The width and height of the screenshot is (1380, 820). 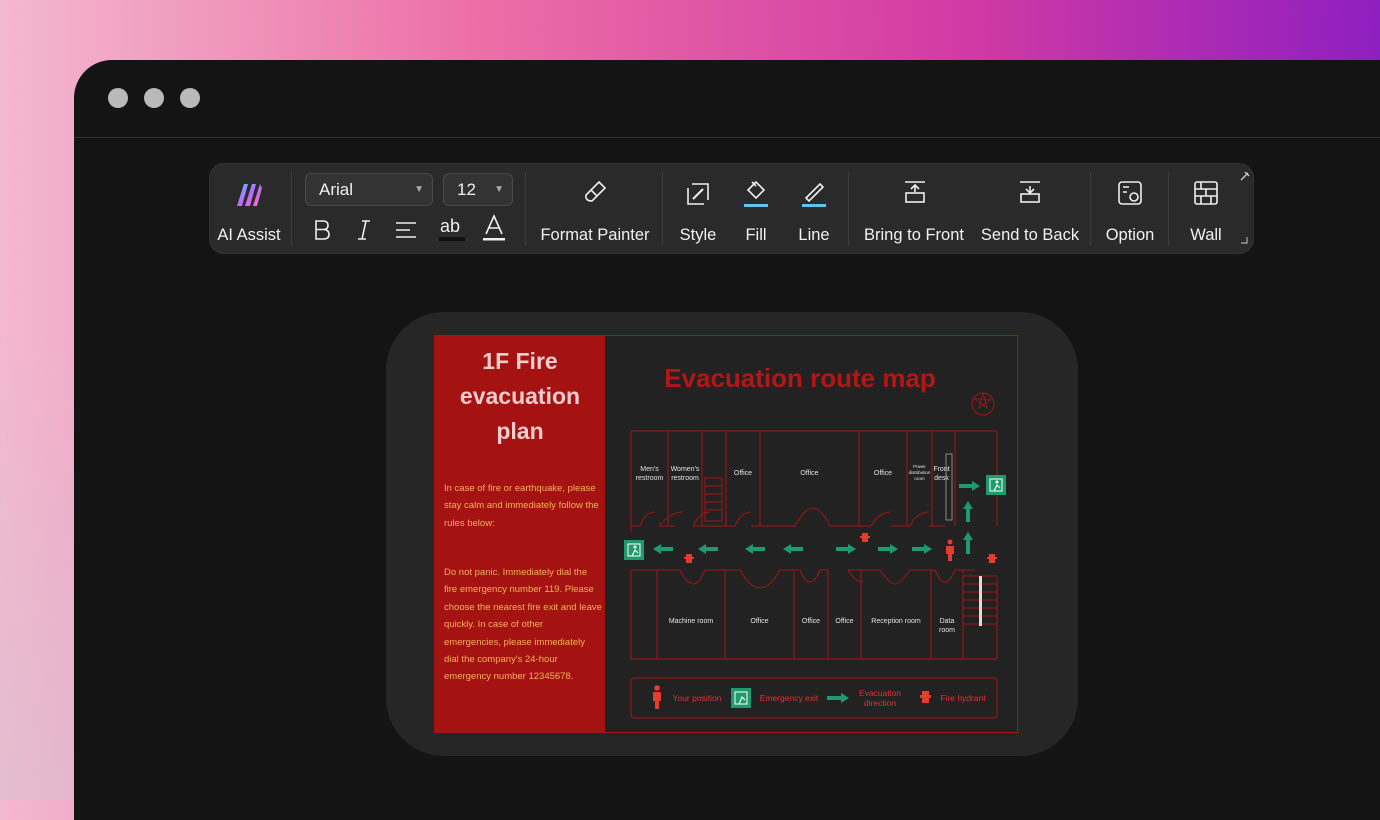 What do you see at coordinates (494, 229) in the screenshot?
I see `font-color-icon` at bounding box center [494, 229].